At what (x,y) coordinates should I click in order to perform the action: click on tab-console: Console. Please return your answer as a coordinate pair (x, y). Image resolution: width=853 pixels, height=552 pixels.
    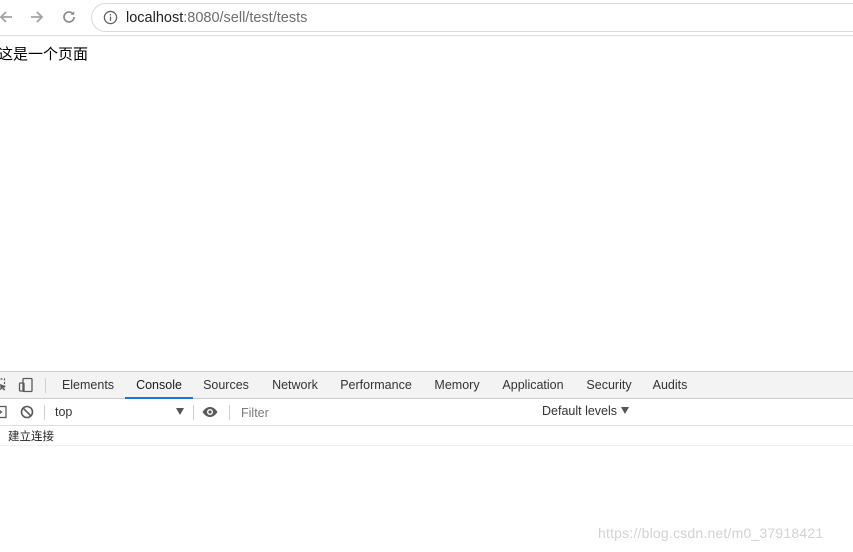
    Looking at the image, I should click on (159, 385).